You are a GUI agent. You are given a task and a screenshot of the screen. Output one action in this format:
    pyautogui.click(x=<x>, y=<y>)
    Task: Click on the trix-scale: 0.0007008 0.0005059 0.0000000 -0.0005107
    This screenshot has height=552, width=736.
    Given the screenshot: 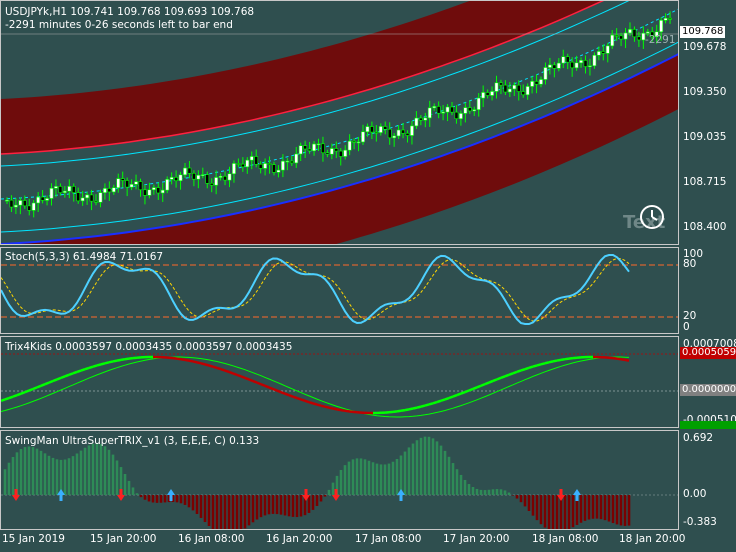 What is the action you would take?
    pyautogui.click(x=708, y=382)
    